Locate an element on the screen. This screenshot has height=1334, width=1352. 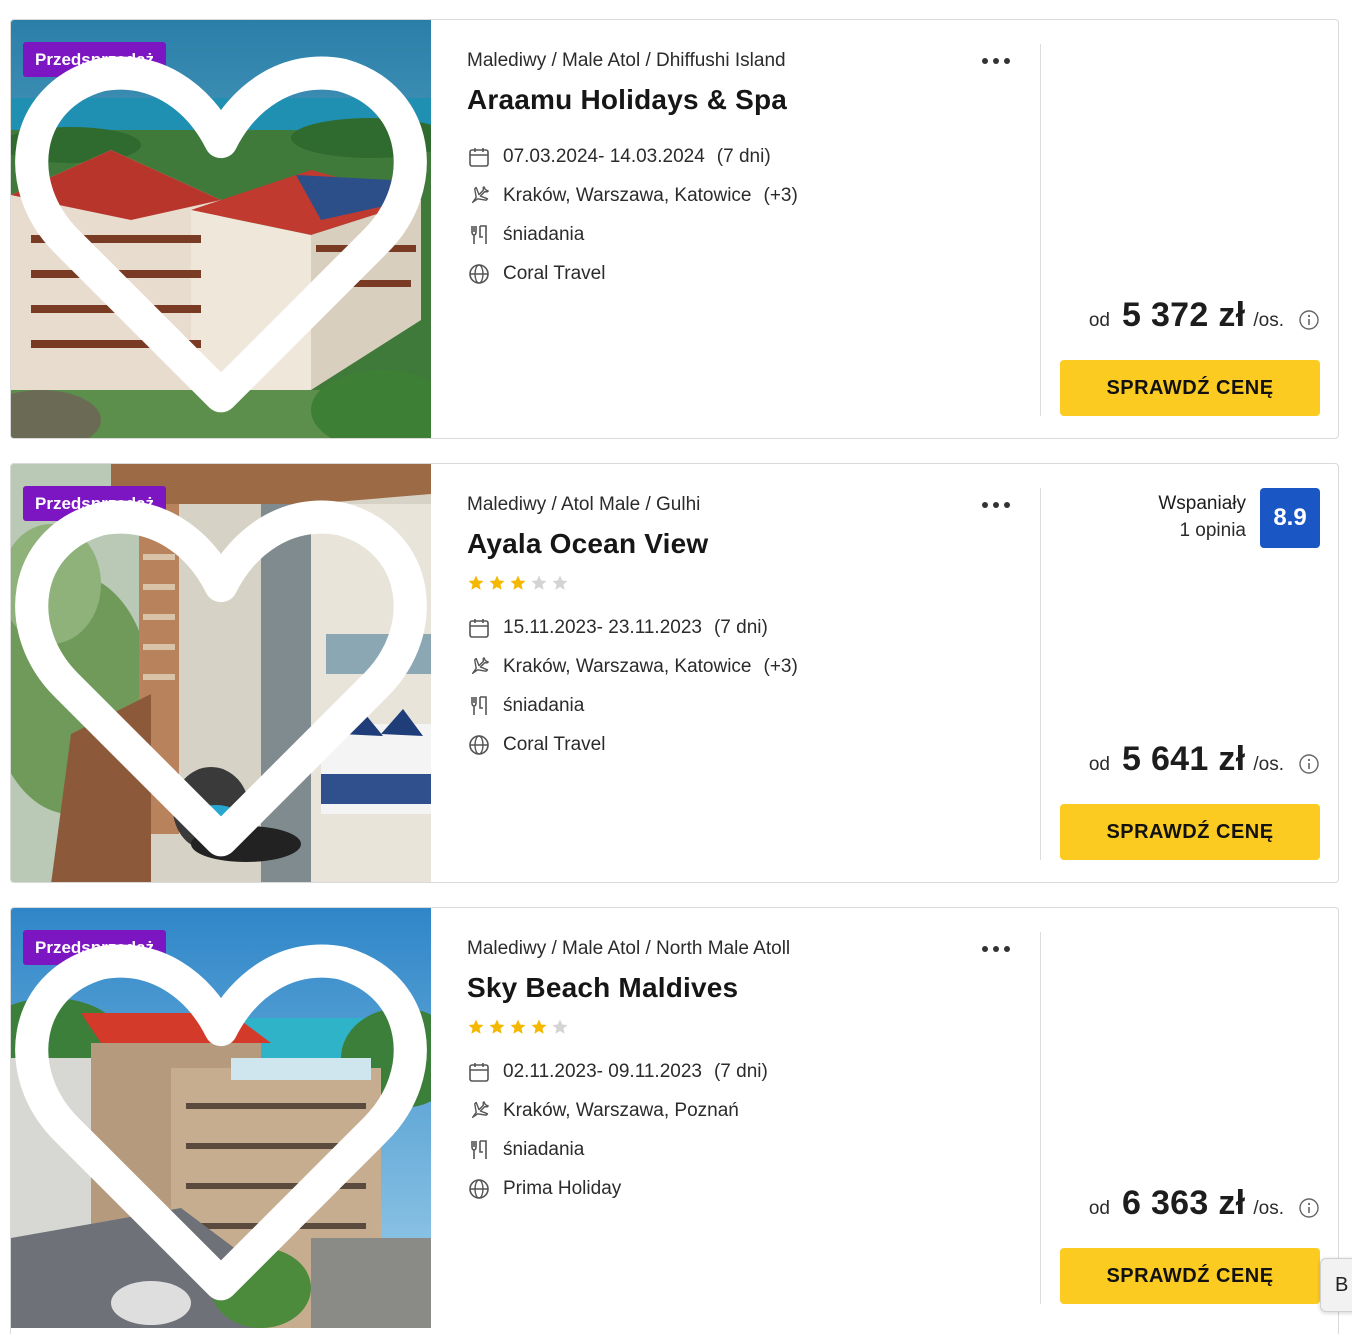
review-rating: Wspaniały 1 opinia 8.9 is located at coordinates (1239, 518).